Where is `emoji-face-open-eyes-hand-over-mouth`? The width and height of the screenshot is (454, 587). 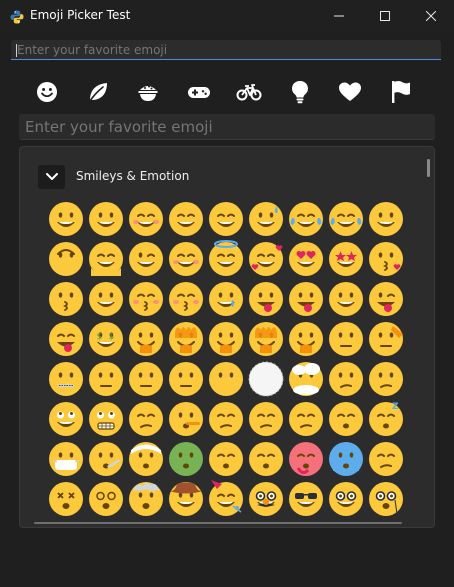 emoji-face-open-eyes-hand-over-mouth is located at coordinates (186, 339).